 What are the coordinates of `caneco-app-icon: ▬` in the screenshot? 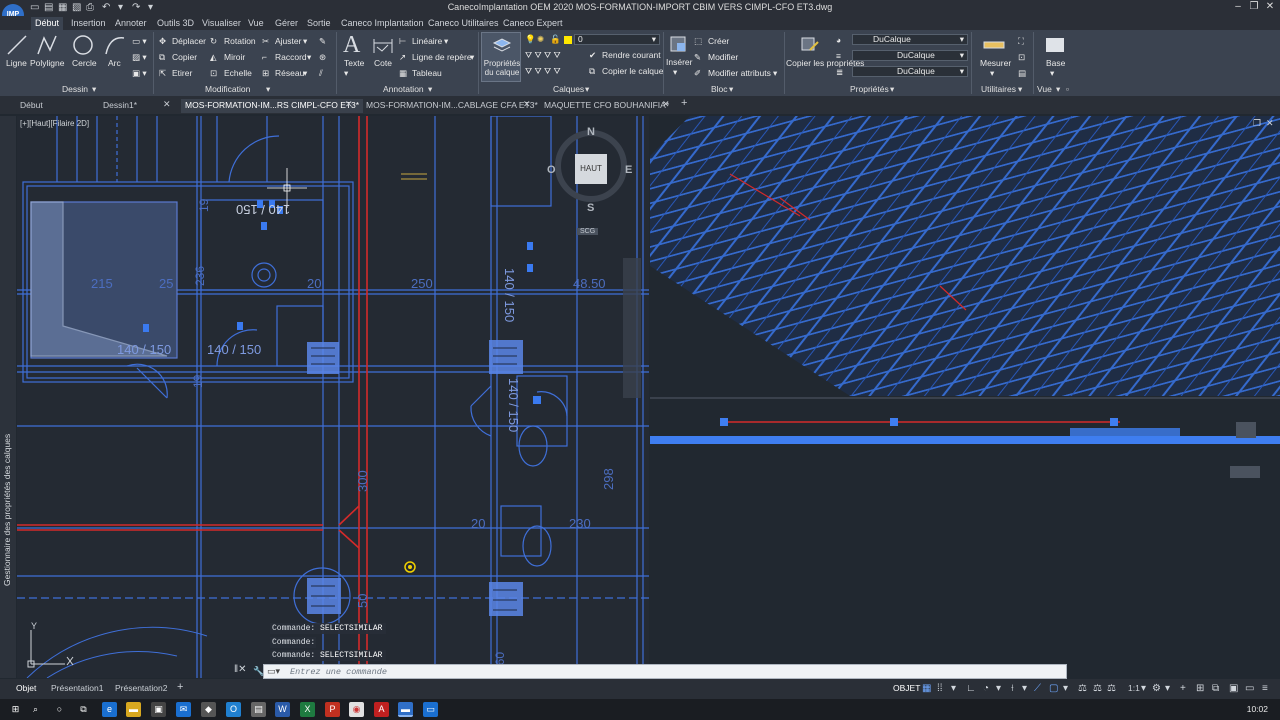 It's located at (405, 709).